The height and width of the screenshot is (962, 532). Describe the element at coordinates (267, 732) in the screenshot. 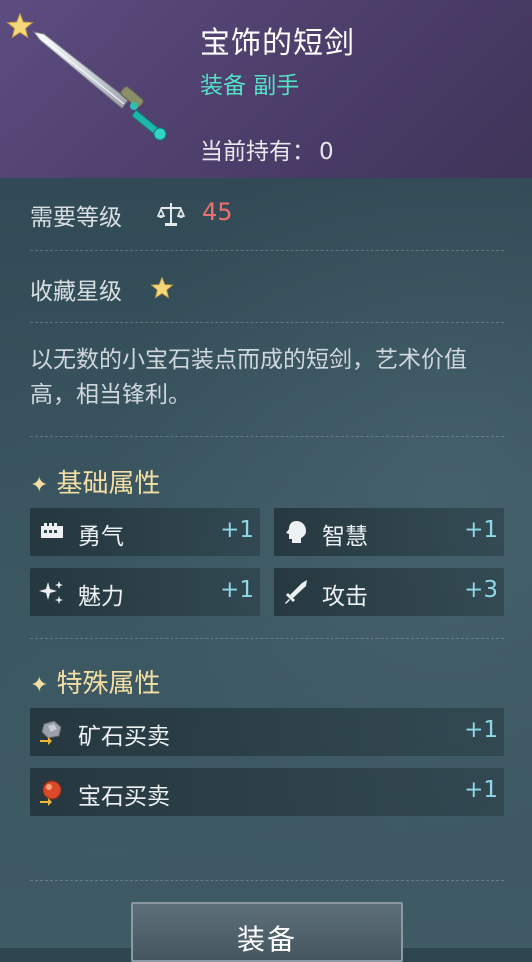

I see `stat-ore-trade: 矿石买卖 +1` at that location.